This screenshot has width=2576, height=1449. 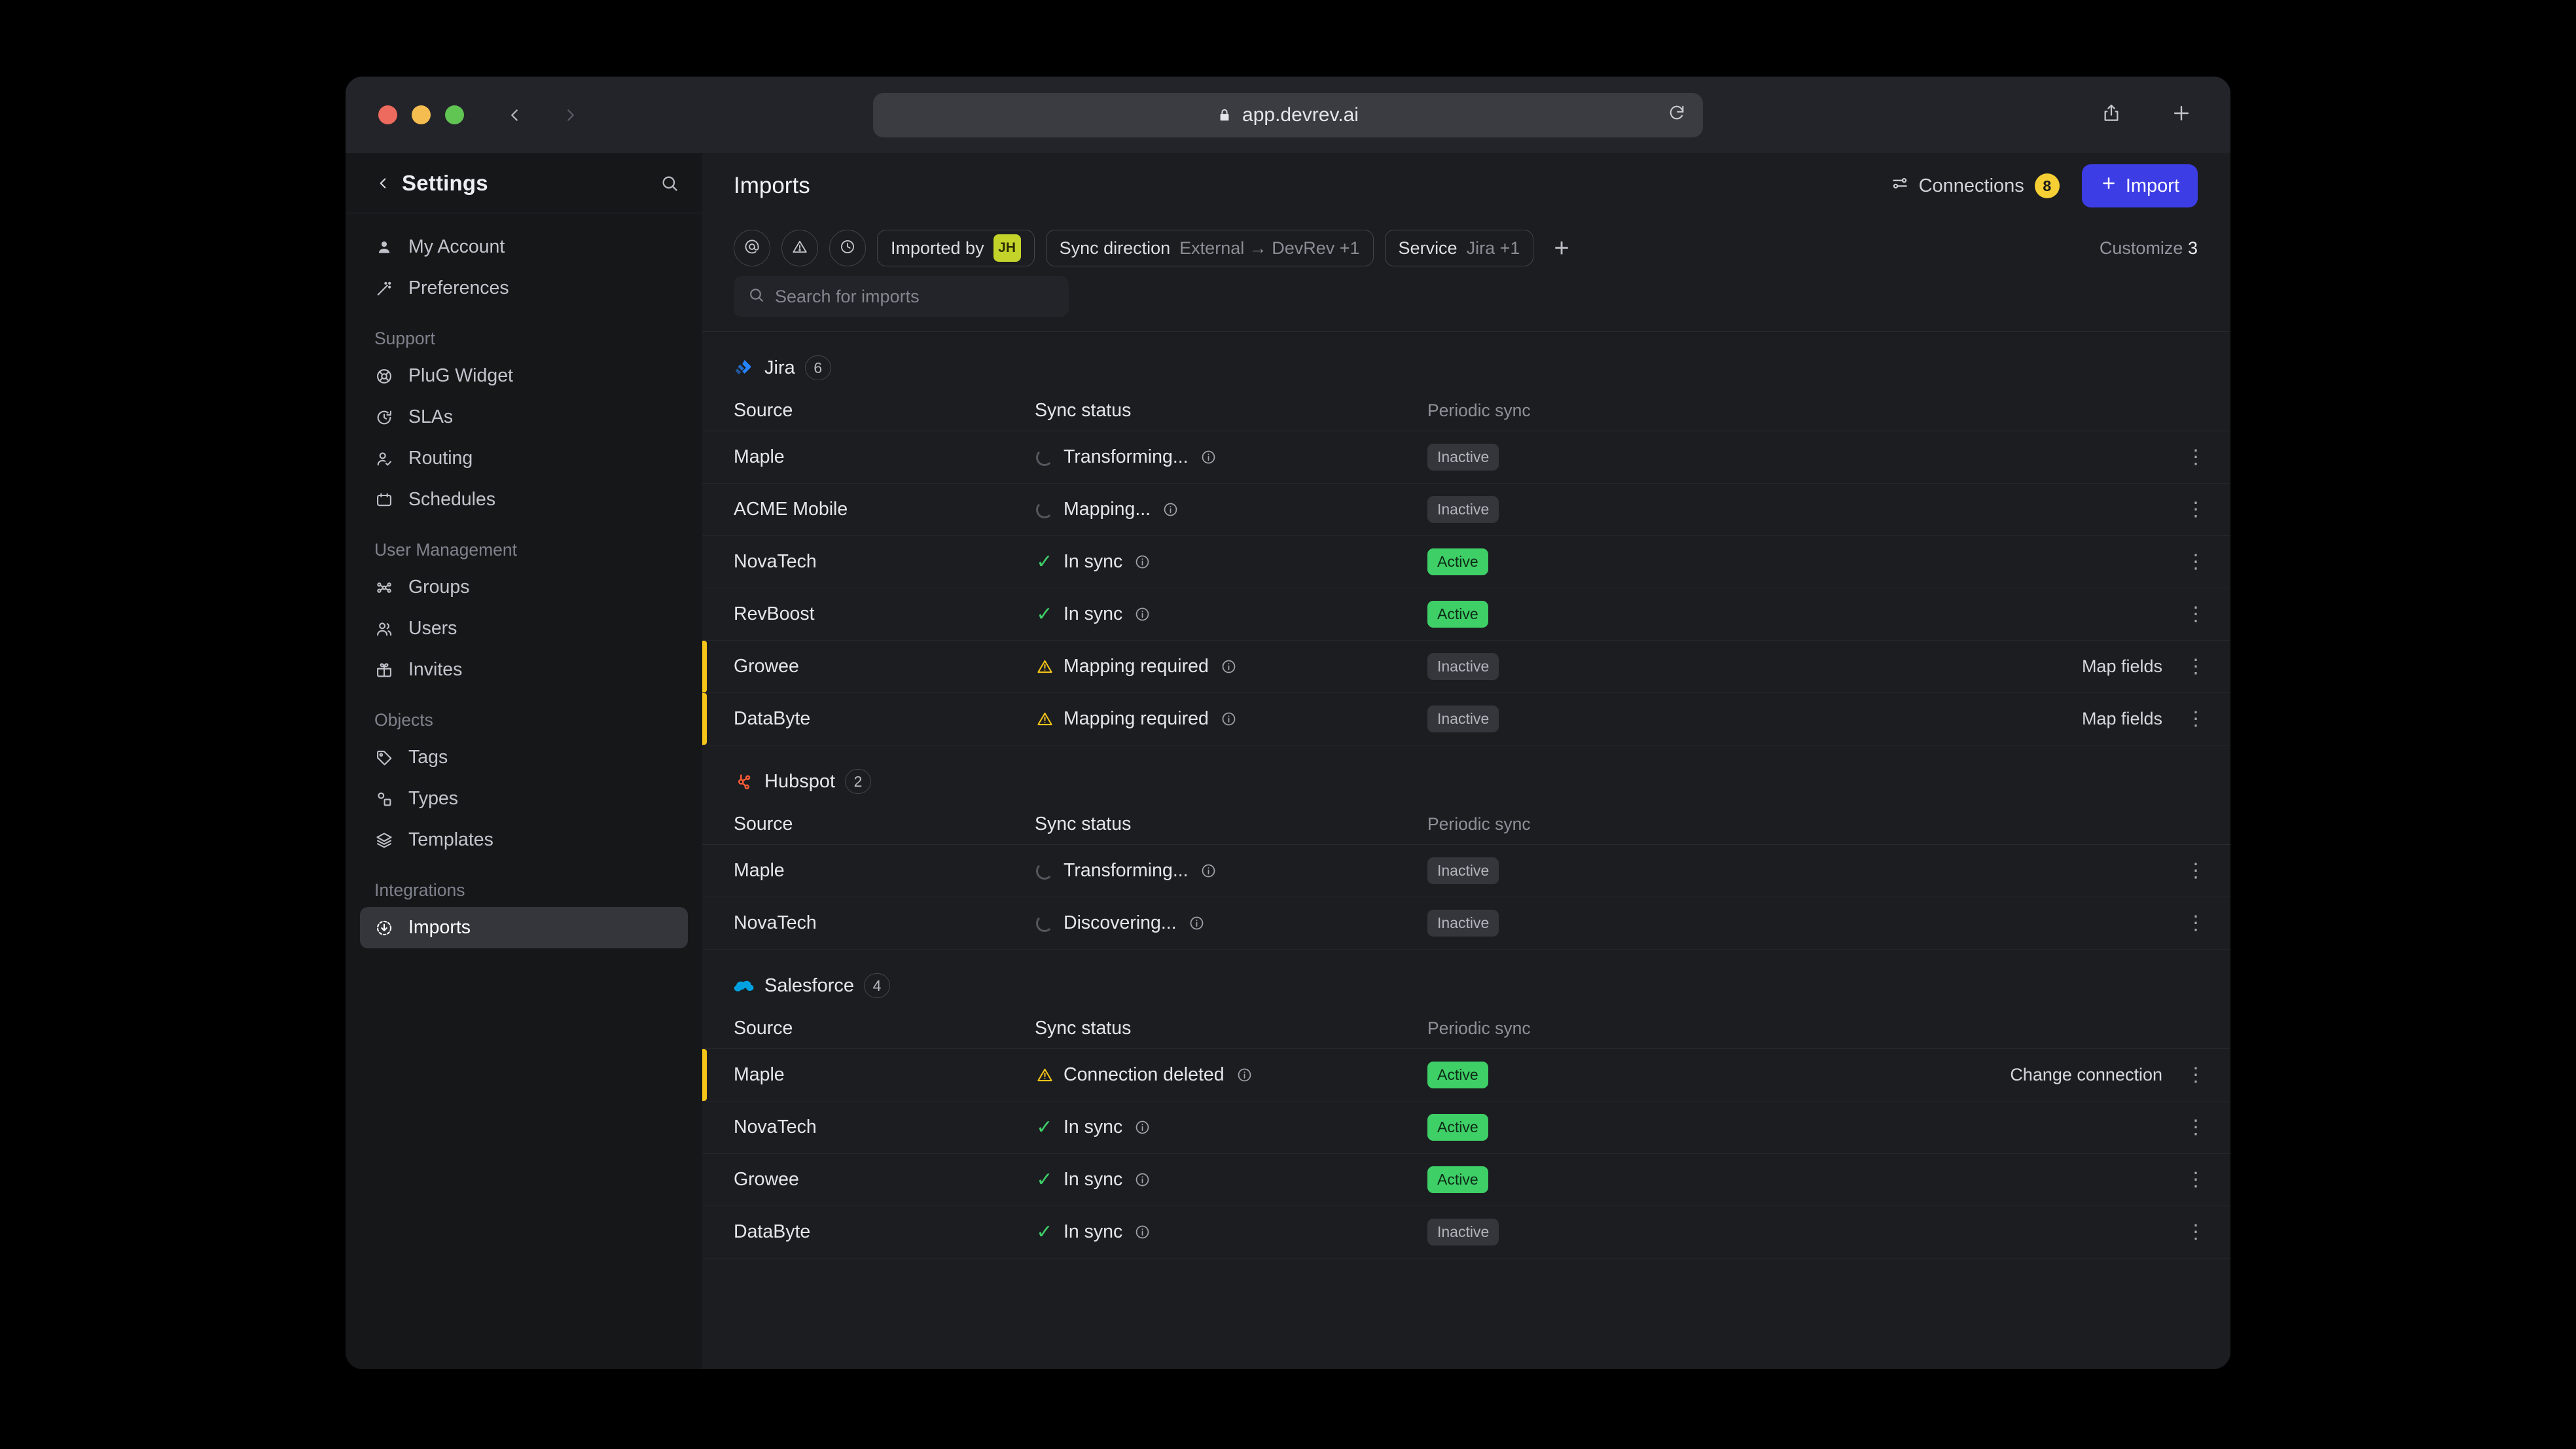 What do you see at coordinates (1044, 1127) in the screenshot?
I see `check-icon: ✓` at bounding box center [1044, 1127].